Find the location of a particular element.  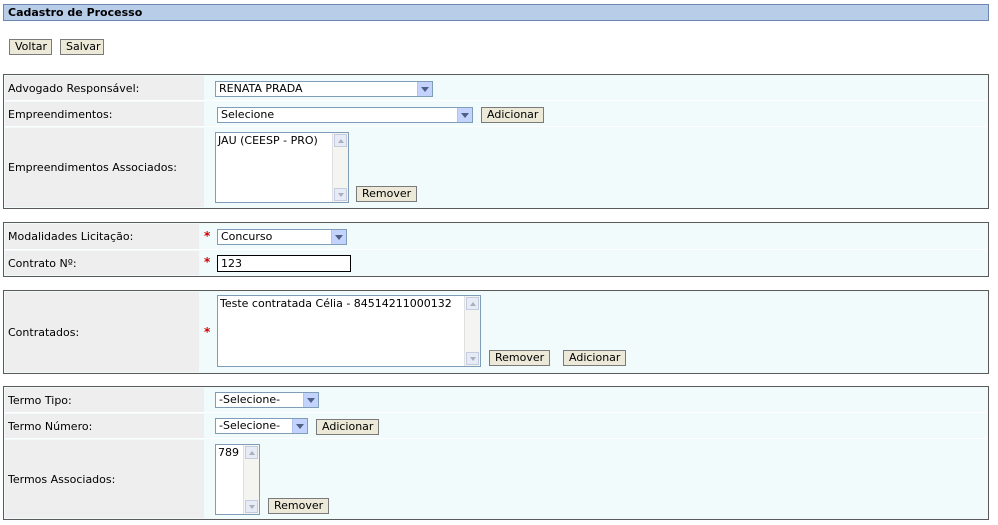

termo-tipo-select-value: -Selecione- is located at coordinates (250, 399).